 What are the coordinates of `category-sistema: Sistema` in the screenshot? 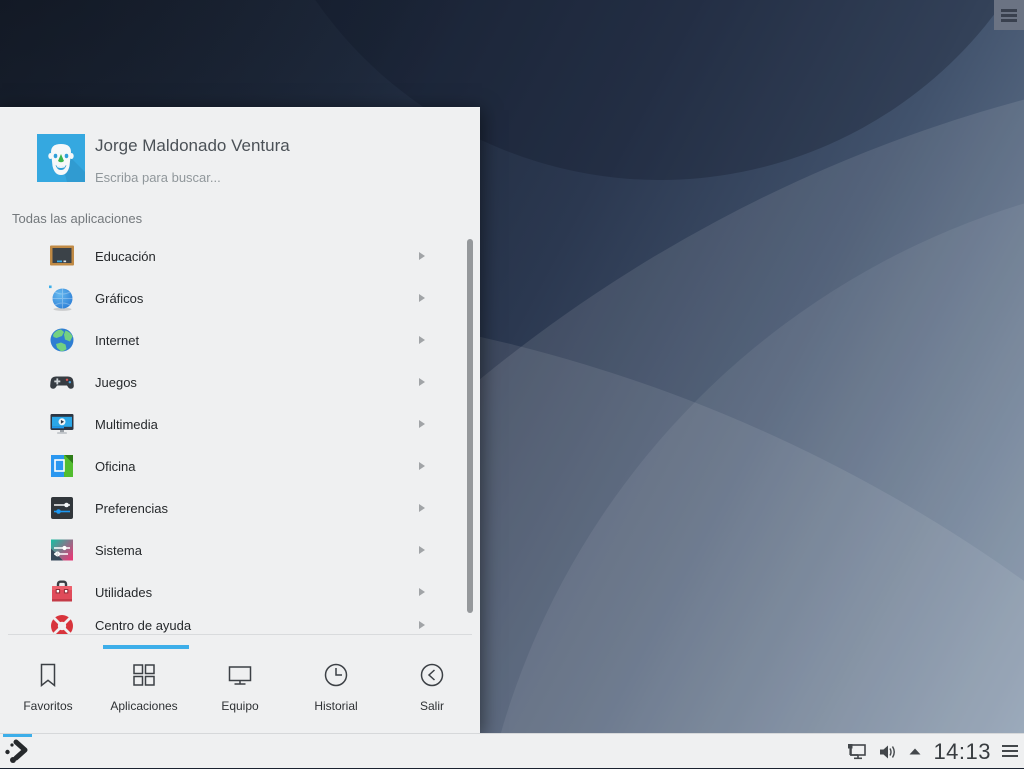 It's located at (240, 550).